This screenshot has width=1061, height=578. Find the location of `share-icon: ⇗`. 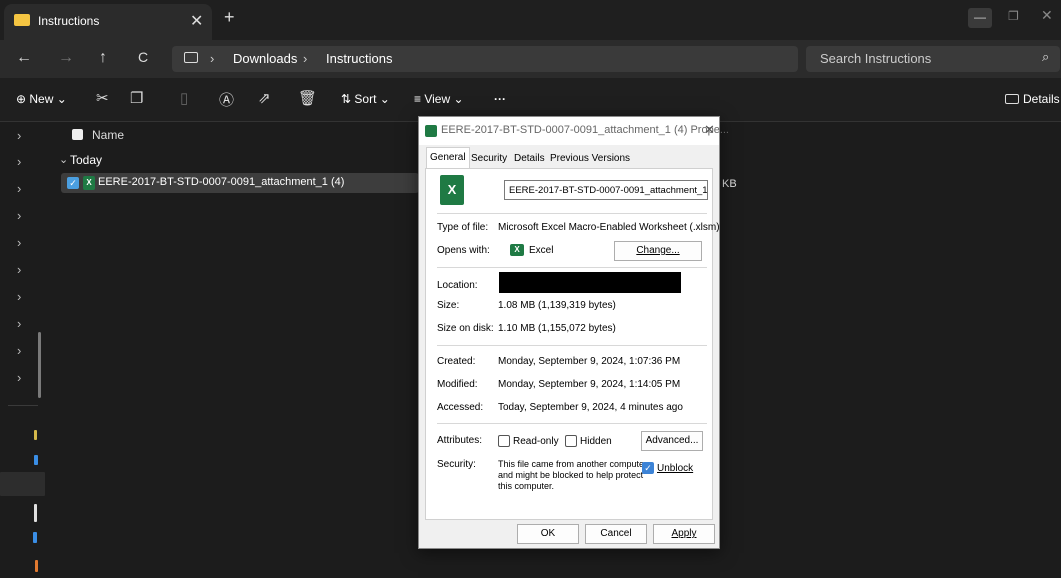

share-icon: ⇗ is located at coordinates (264, 98).